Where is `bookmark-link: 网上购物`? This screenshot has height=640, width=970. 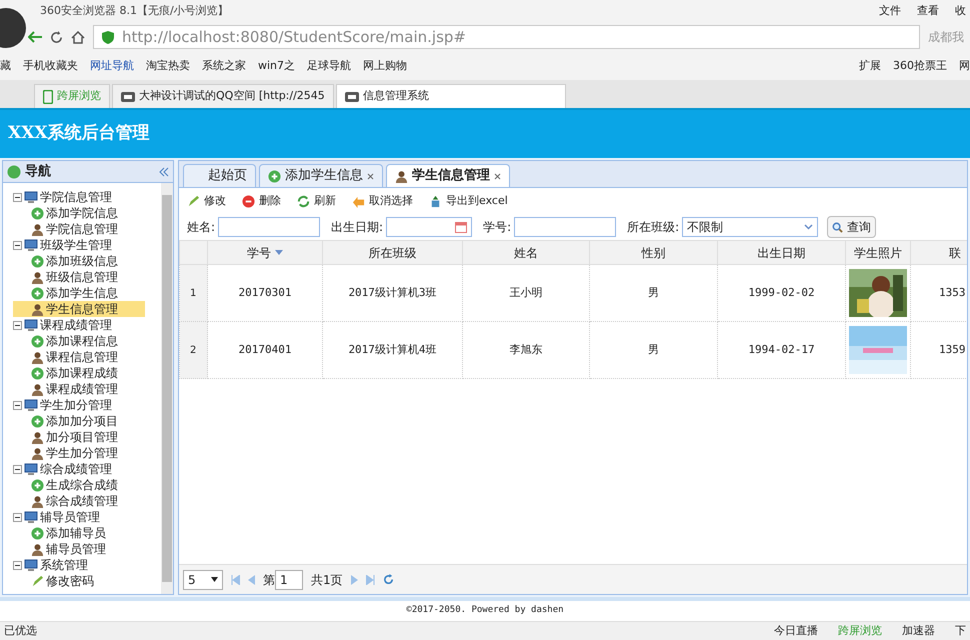 bookmark-link: 网上购物 is located at coordinates (385, 66).